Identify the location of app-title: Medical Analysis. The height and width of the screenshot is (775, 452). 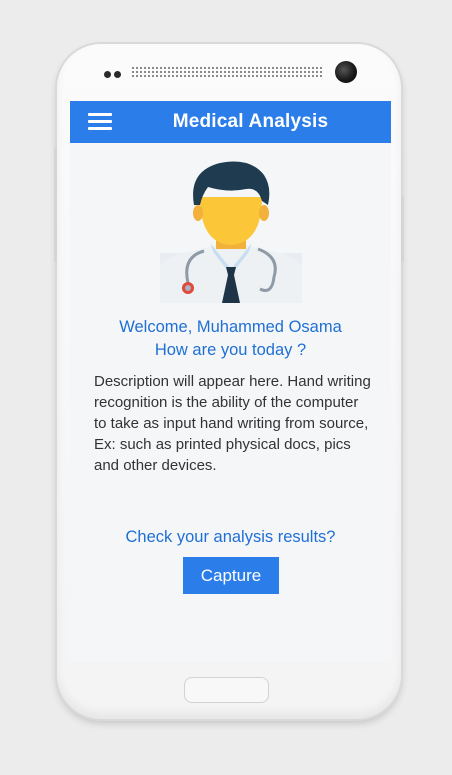
(250, 121).